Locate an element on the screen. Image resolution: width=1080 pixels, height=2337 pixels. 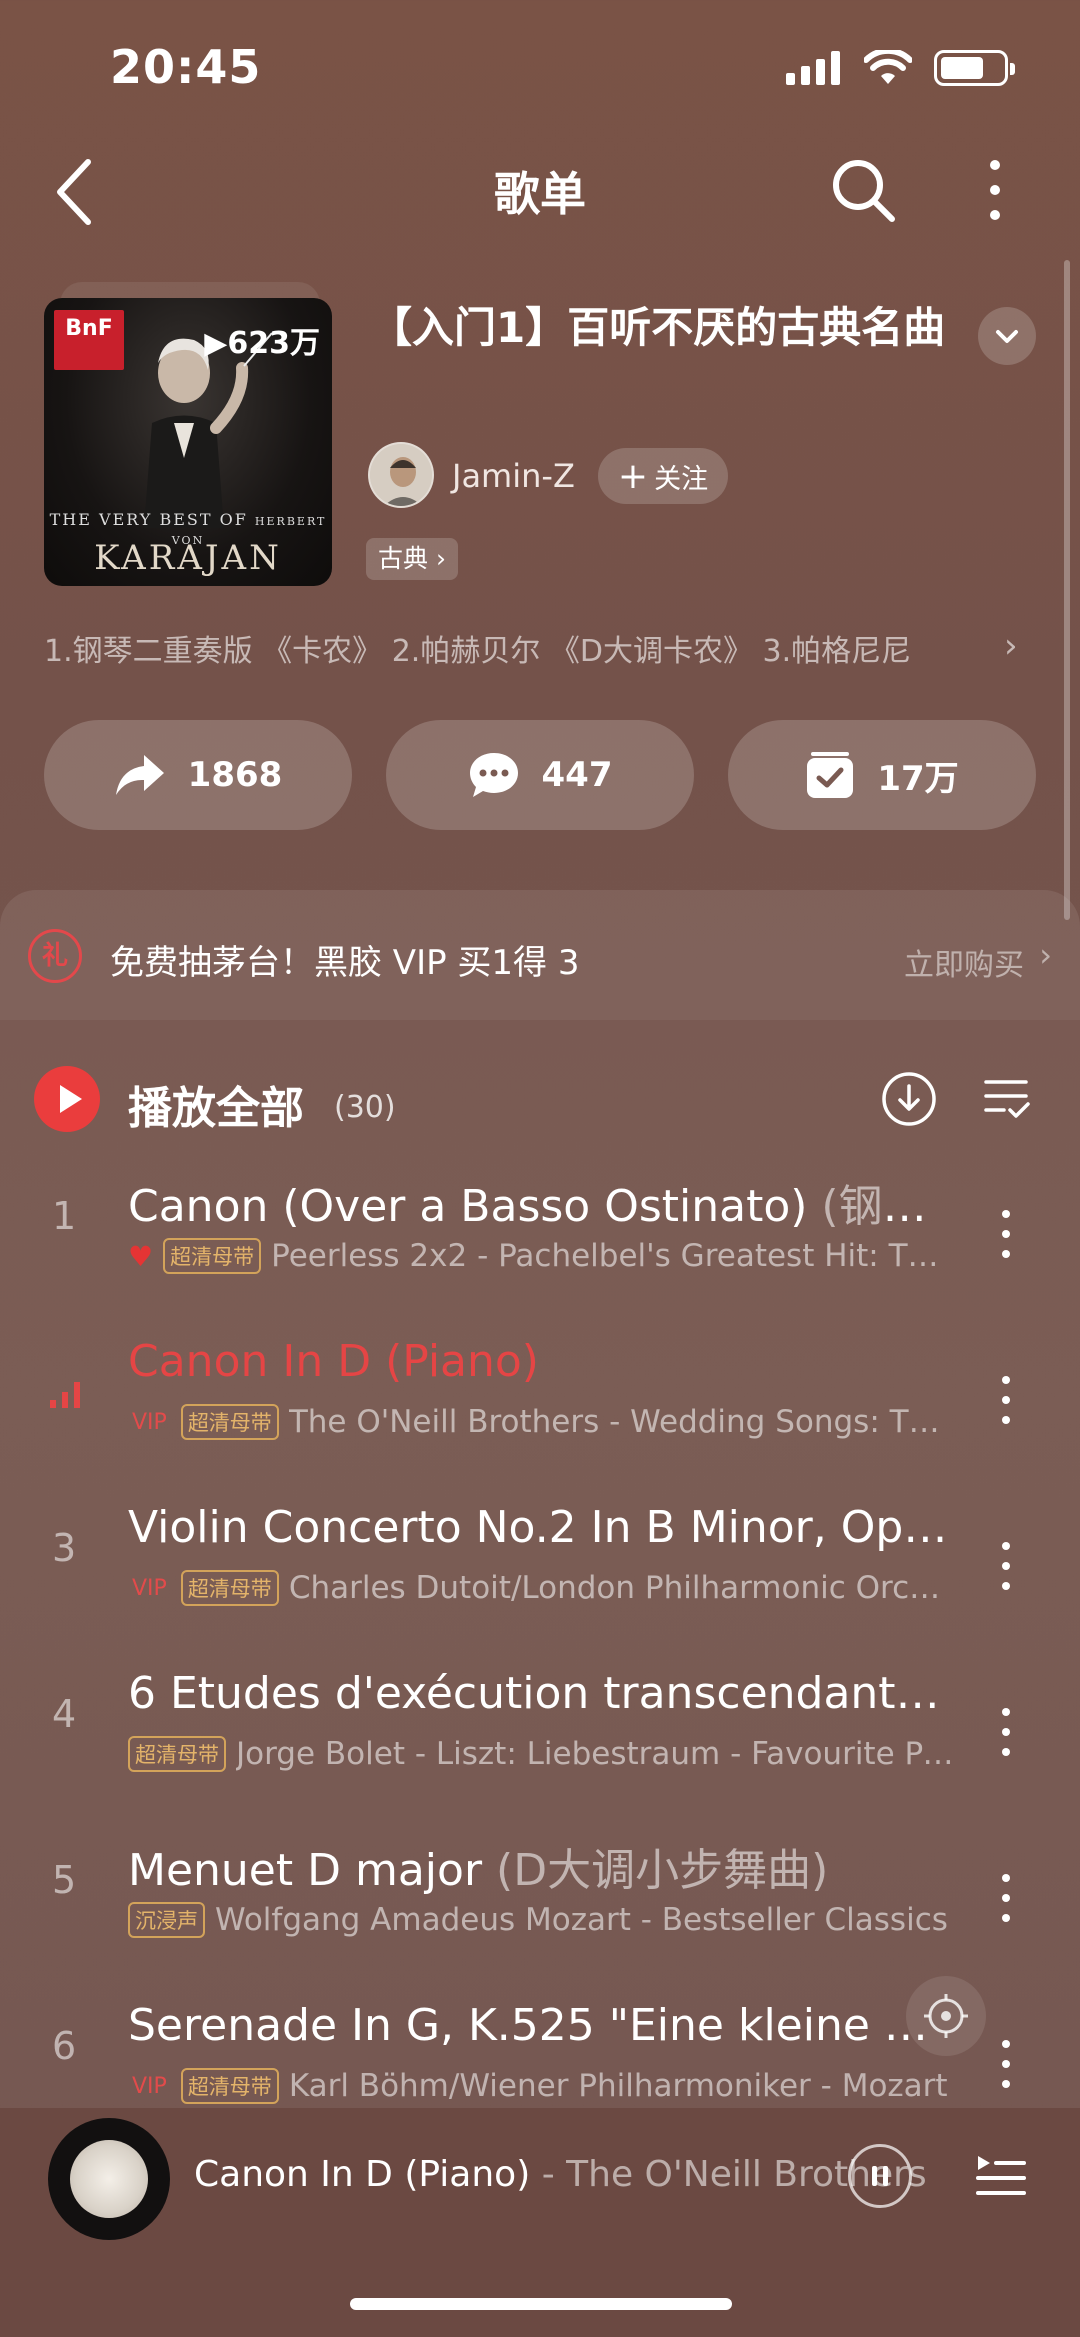
play-icon is located at coordinates (71, 1099).